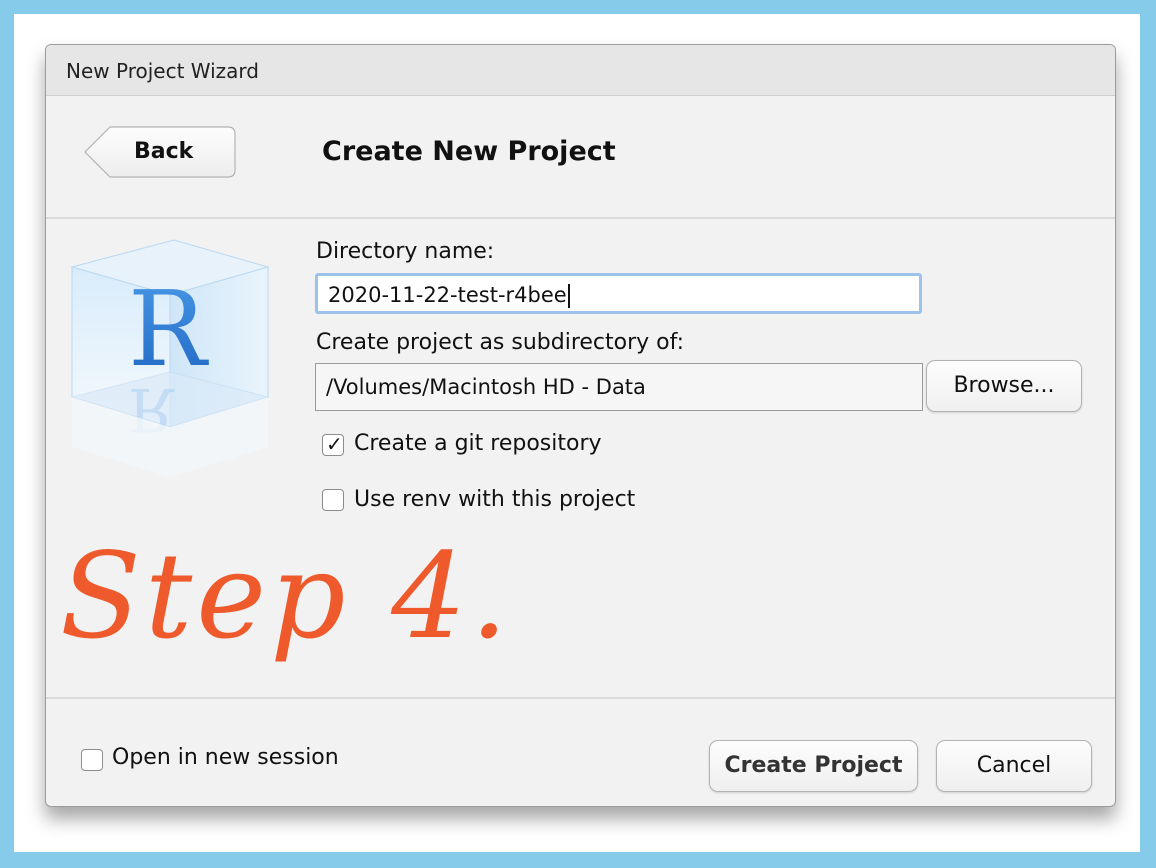 The image size is (1156, 868). What do you see at coordinates (478, 443) in the screenshot?
I see `git-checkbox-label: Create a git repository` at bounding box center [478, 443].